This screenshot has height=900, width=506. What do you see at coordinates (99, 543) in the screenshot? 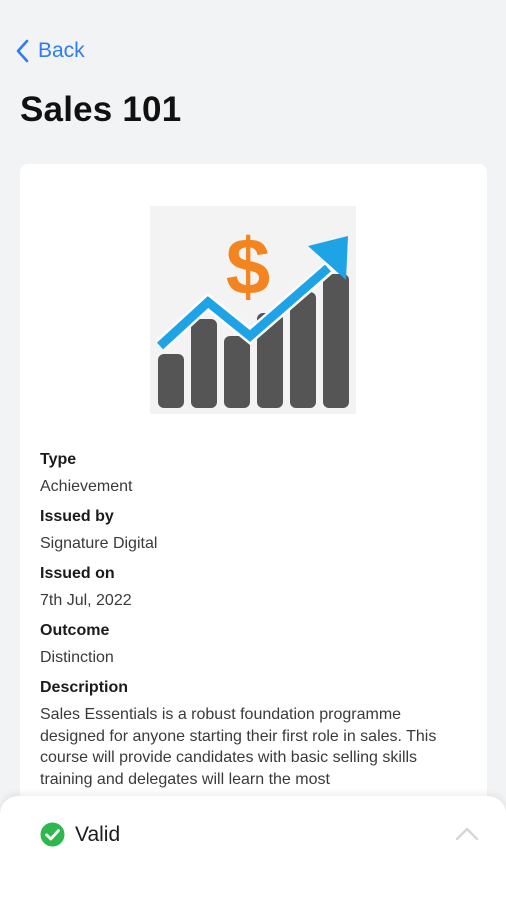
I see `issued-by-value: Signature Digital` at bounding box center [99, 543].